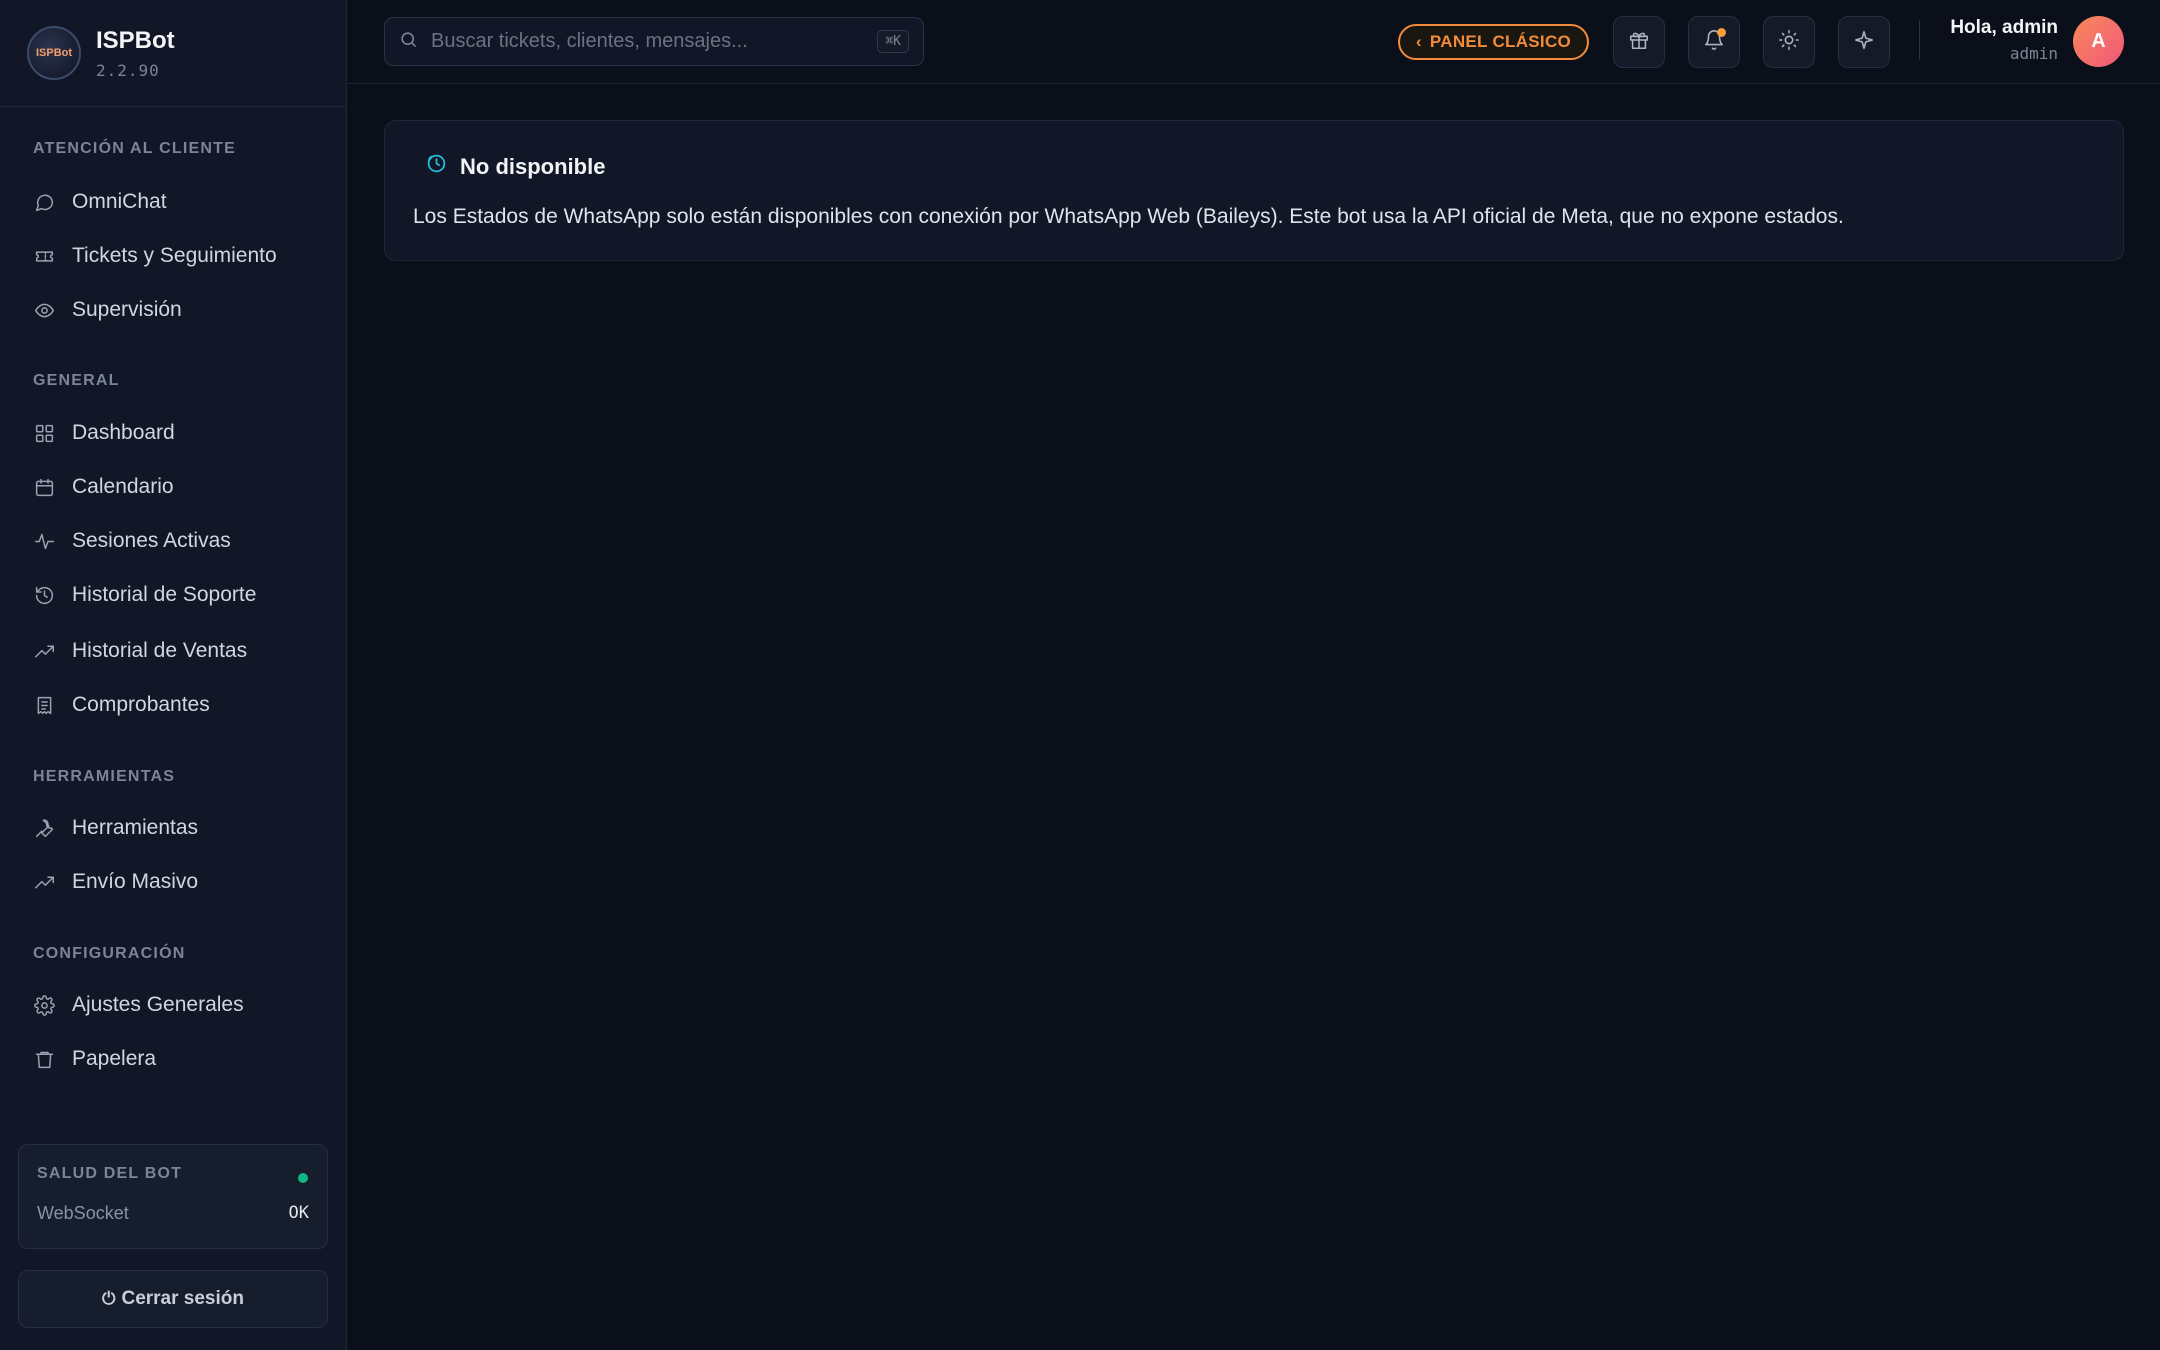 The width and height of the screenshot is (2160, 1350). What do you see at coordinates (127, 309) in the screenshot?
I see `sidebar-item-label: Supervisión` at bounding box center [127, 309].